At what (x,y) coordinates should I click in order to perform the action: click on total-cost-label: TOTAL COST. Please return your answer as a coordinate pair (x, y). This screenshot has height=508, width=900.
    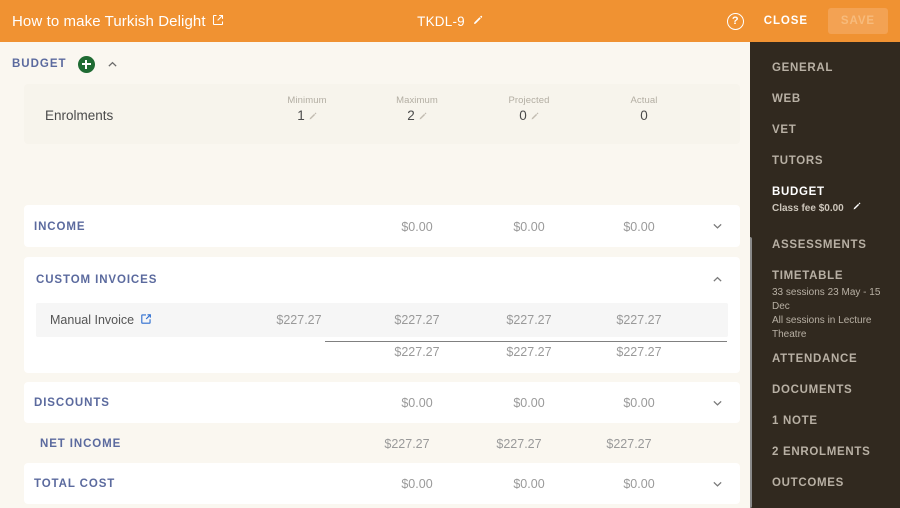
    Looking at the image, I should click on (74, 484).